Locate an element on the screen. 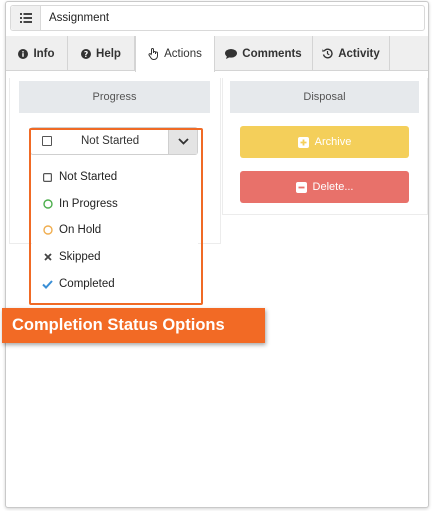 The height and width of the screenshot is (511, 433). tab-comments: Comments is located at coordinates (264, 53).